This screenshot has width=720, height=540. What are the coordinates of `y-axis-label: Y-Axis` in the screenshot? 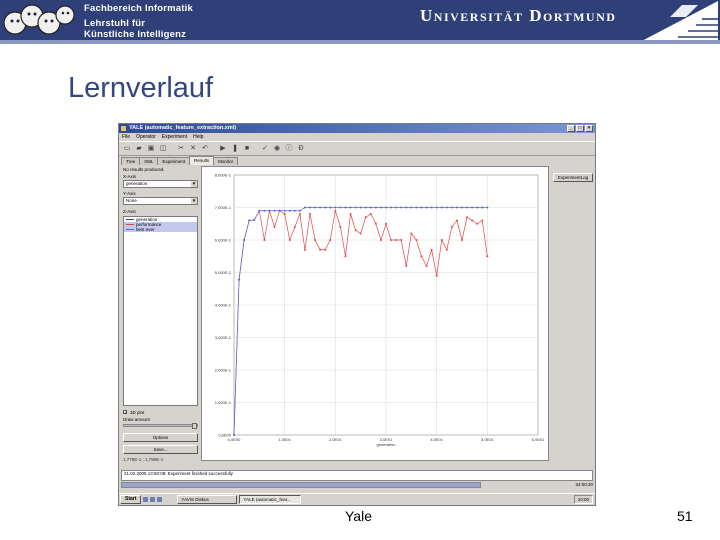 It's located at (129, 193).